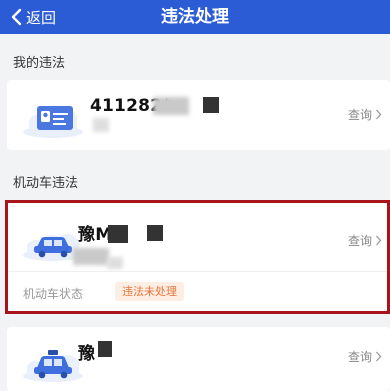 Image resolution: width=390 pixels, height=391 pixels. What do you see at coordinates (16, 17) in the screenshot?
I see `chevron-left-icon` at bounding box center [16, 17].